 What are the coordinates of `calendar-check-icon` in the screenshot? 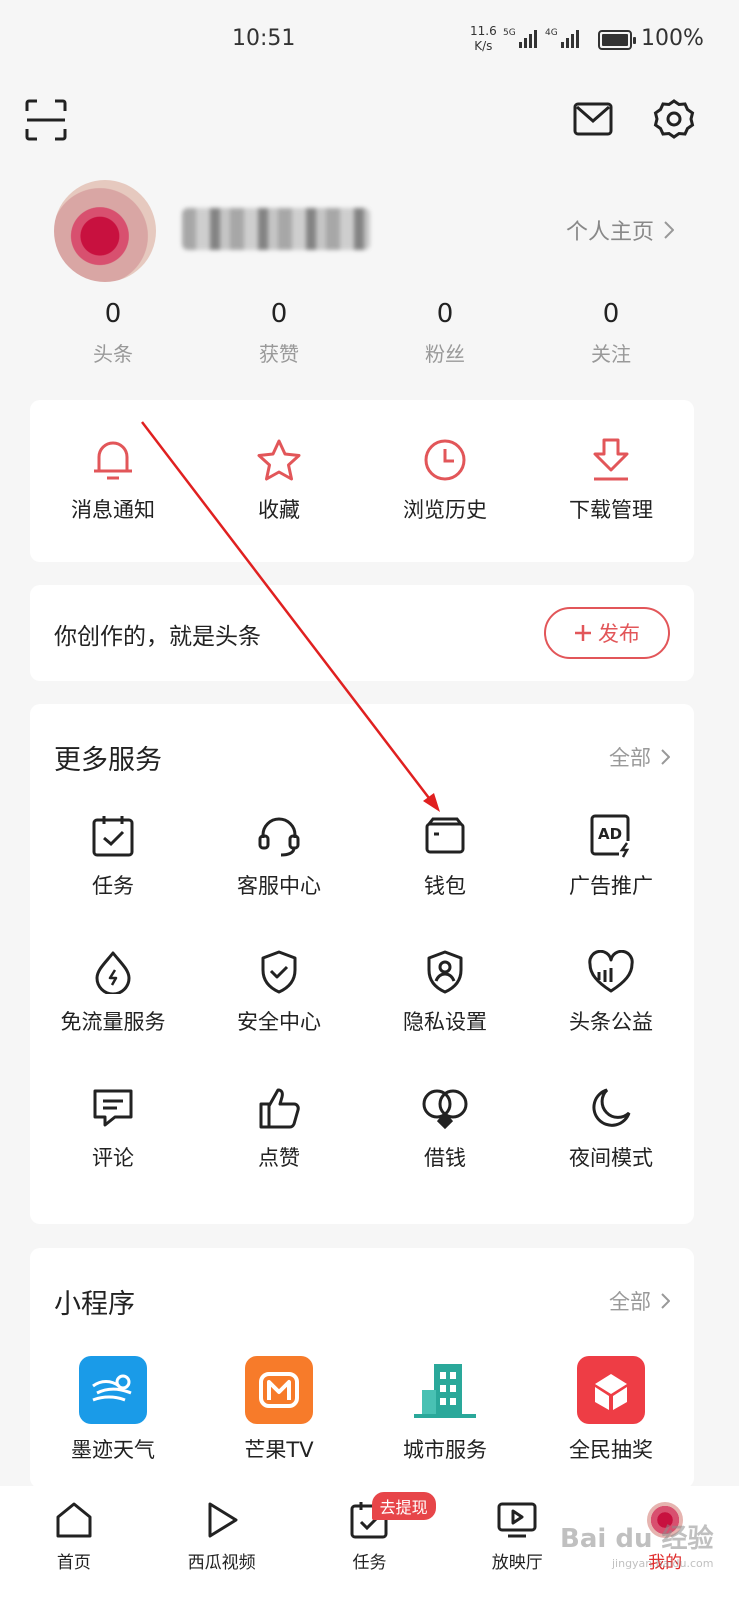 It's located at (113, 836).